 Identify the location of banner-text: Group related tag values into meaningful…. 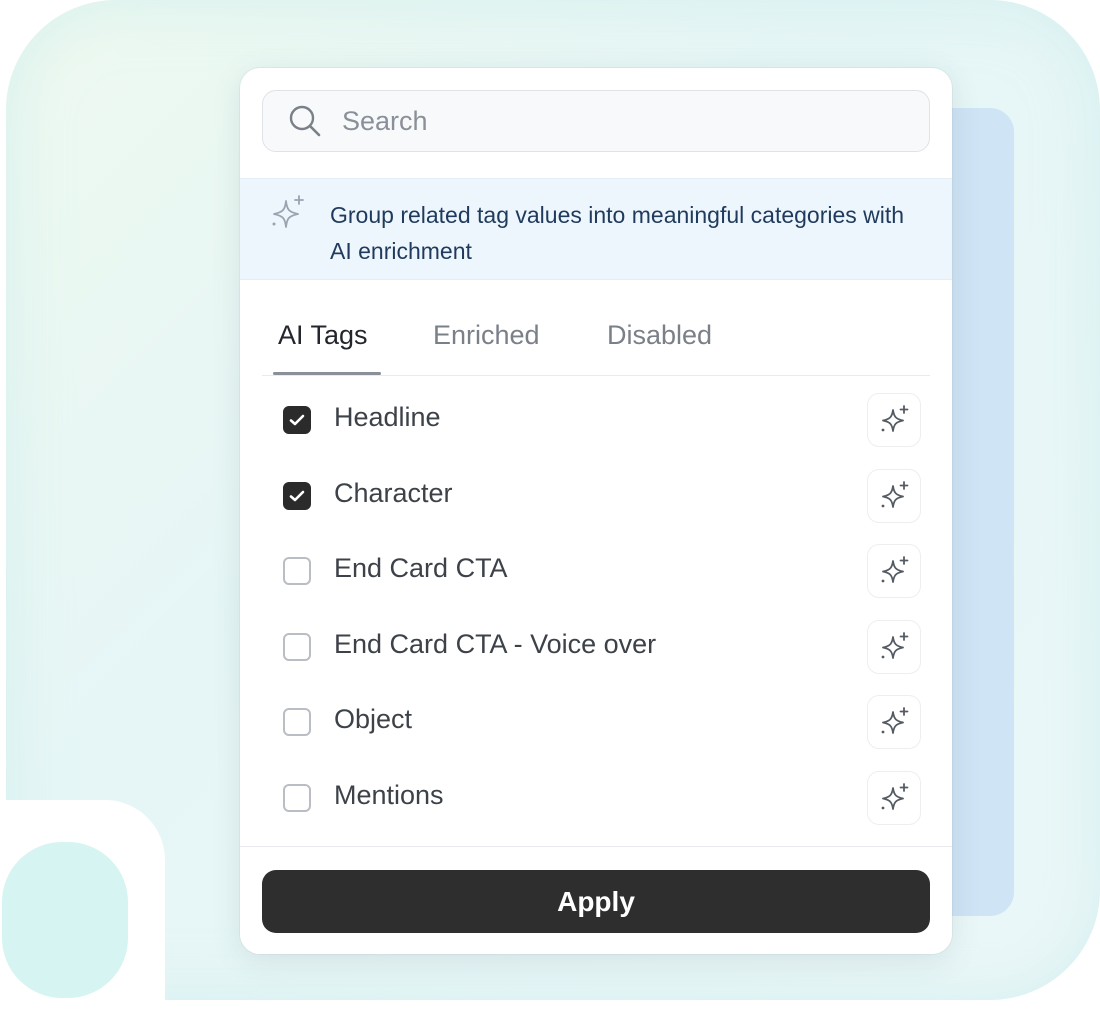
(617, 233).